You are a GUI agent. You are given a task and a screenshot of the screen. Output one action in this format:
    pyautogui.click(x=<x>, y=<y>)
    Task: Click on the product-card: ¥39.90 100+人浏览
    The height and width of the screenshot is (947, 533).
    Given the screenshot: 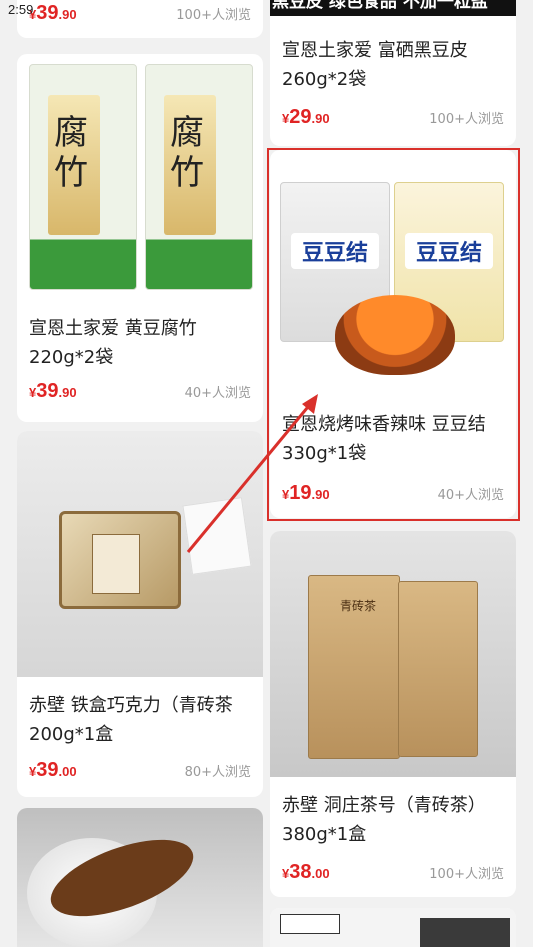 What is the action you would take?
    pyautogui.click(x=140, y=19)
    